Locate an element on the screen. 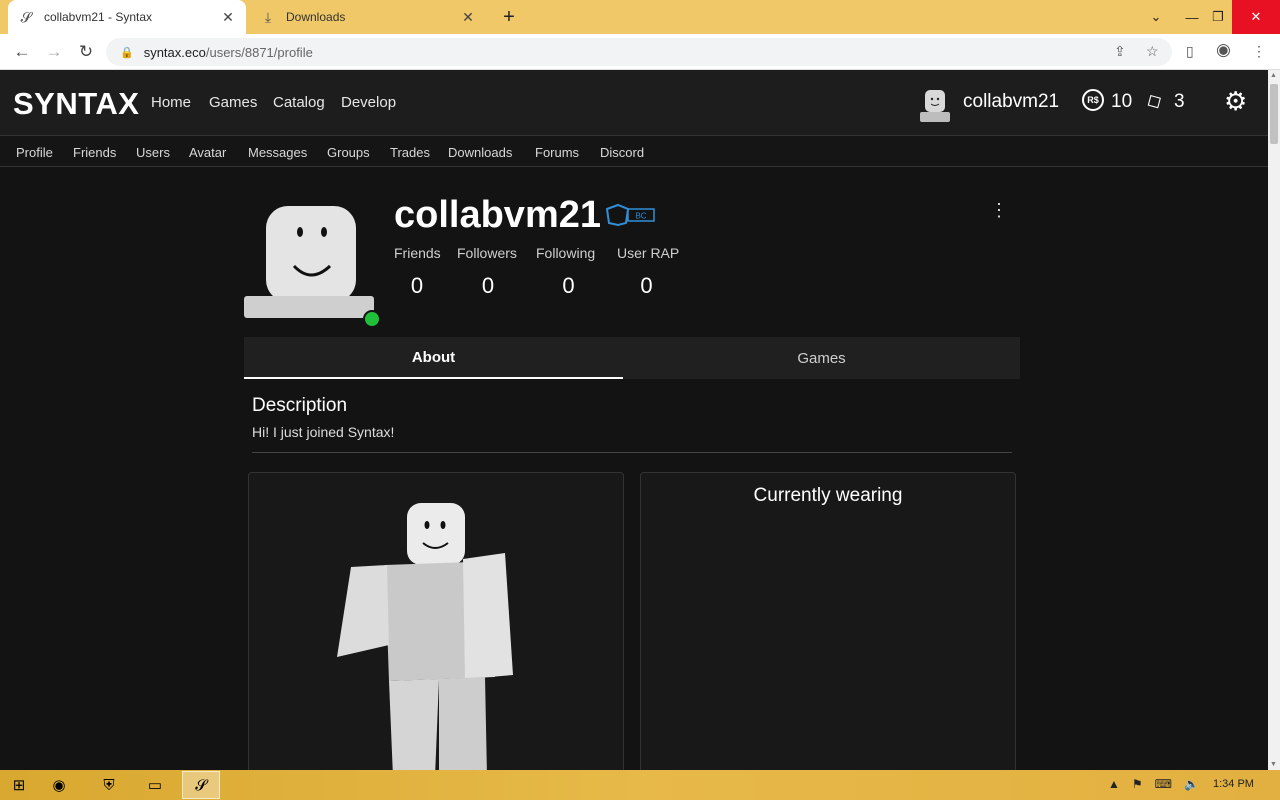  description-text: Hi! I just joined Syntax! is located at coordinates (323, 432).